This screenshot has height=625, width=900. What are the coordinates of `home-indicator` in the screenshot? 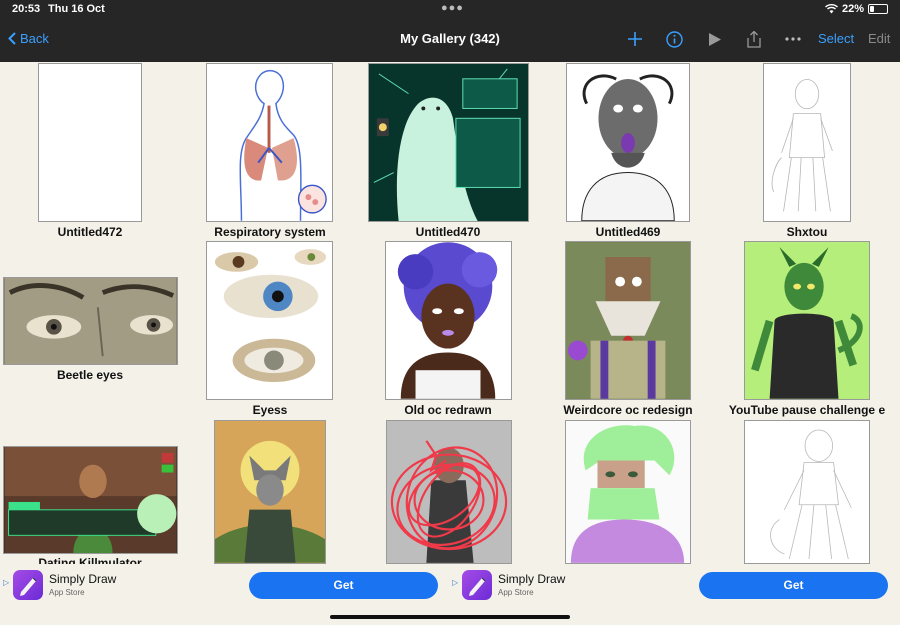 It's located at (450, 617).